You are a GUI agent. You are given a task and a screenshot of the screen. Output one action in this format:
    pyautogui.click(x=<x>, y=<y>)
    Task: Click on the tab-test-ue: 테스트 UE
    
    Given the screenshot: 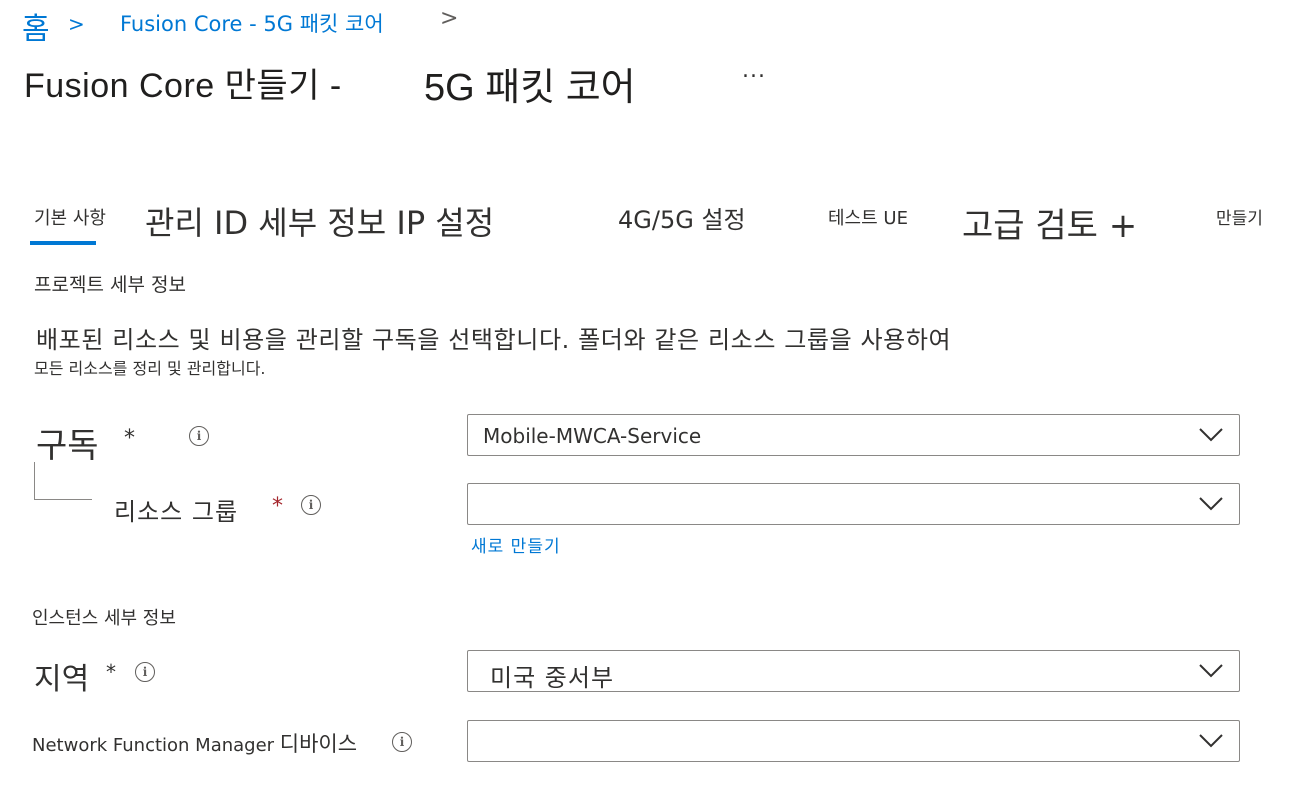 What is the action you would take?
    pyautogui.click(x=868, y=217)
    